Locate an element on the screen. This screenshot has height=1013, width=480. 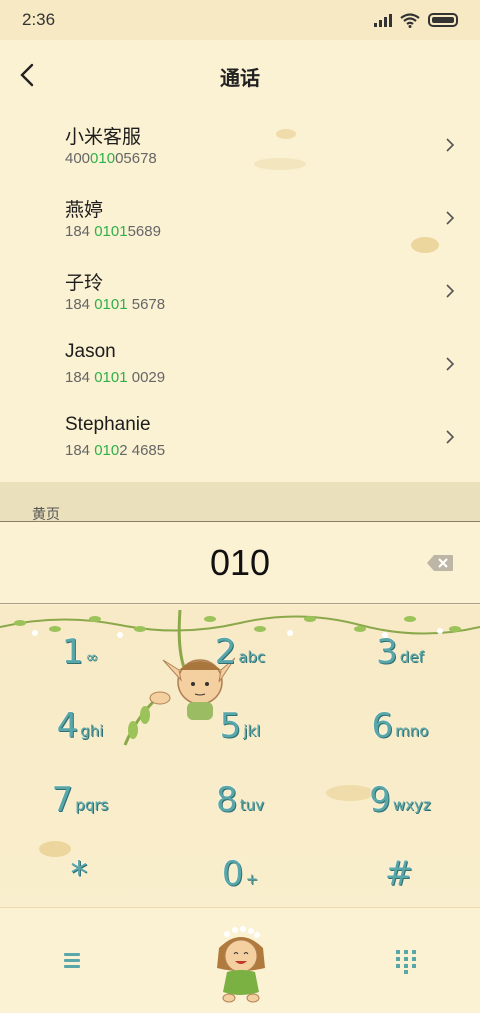
key-6: 6 mno is located at coordinates (400, 726).